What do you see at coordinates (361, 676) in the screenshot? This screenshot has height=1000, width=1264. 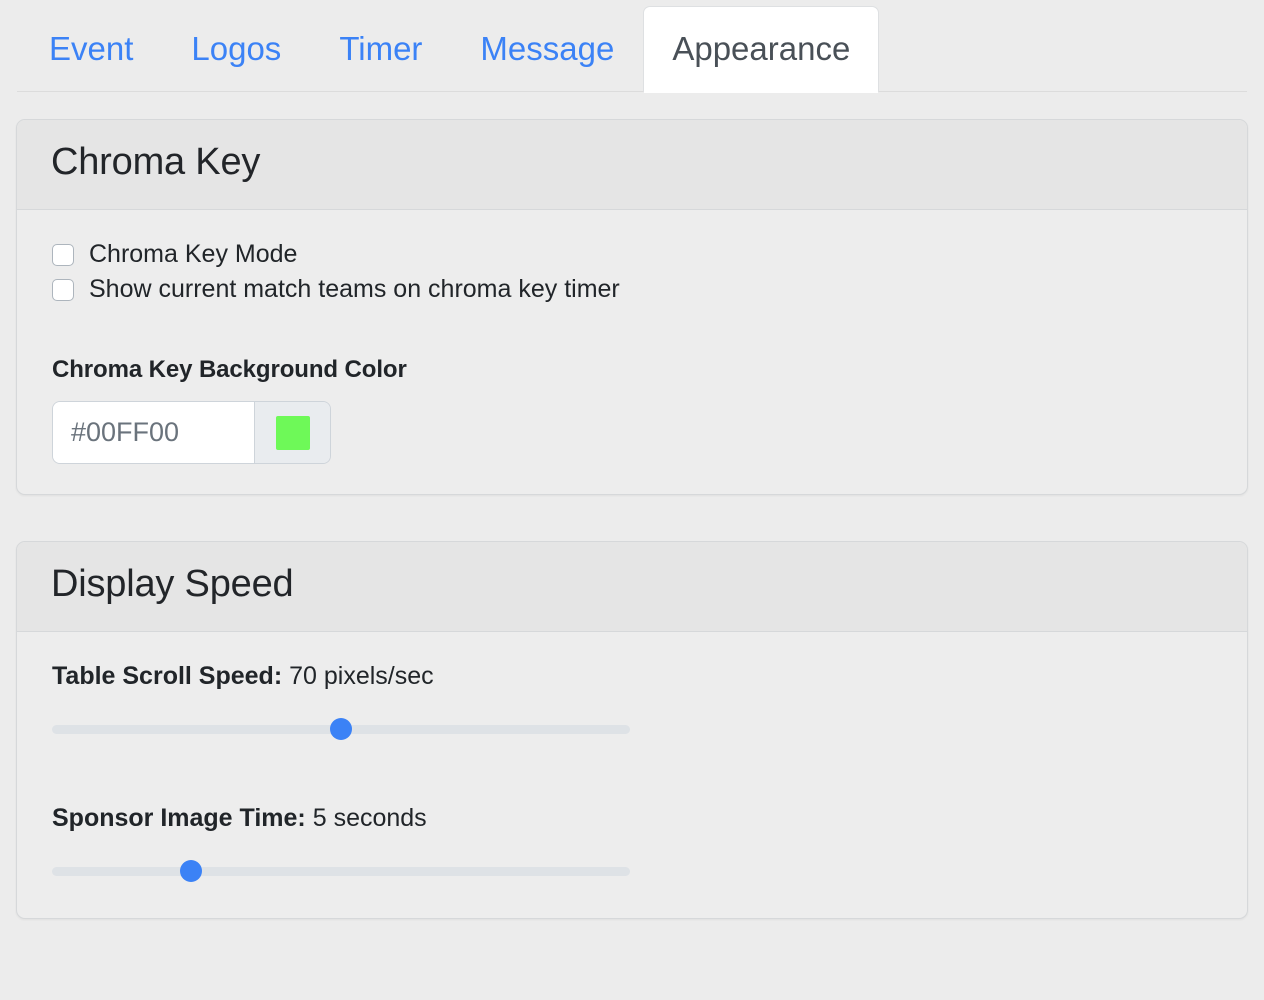 I see `table-scroll-speed-value: 70 pixels/sec` at bounding box center [361, 676].